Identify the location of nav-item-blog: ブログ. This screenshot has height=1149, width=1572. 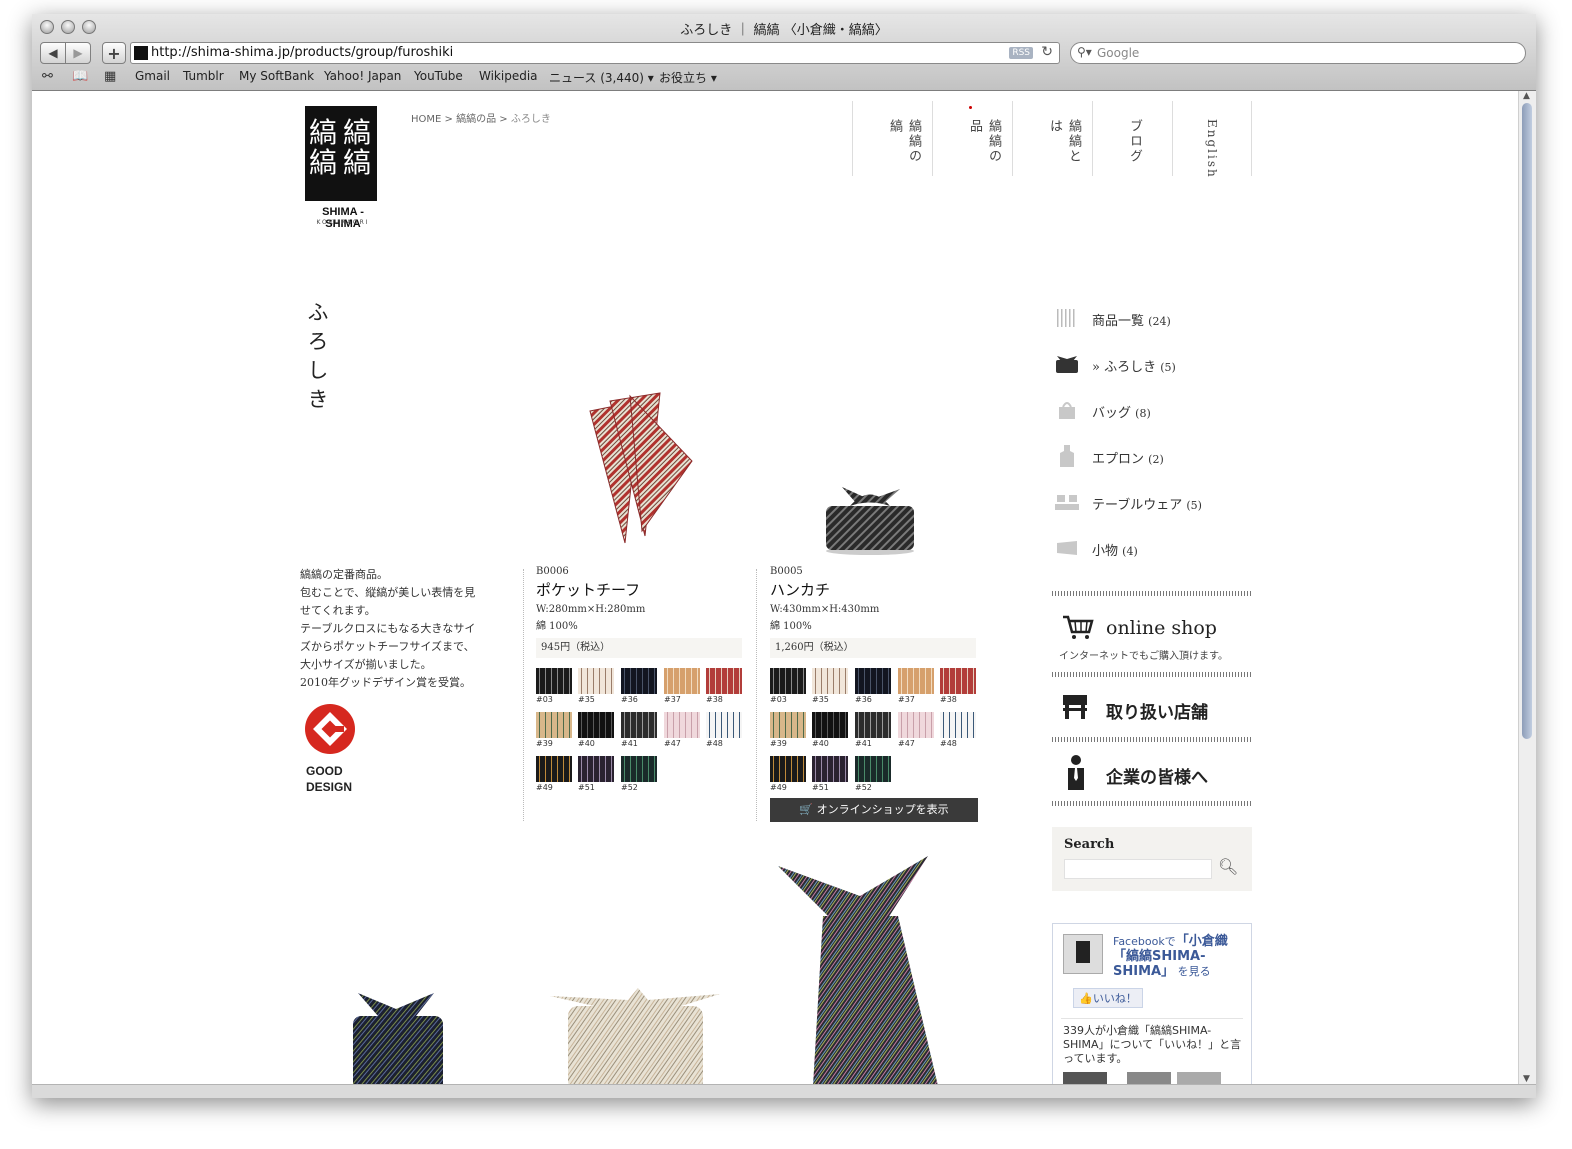
(1132, 138).